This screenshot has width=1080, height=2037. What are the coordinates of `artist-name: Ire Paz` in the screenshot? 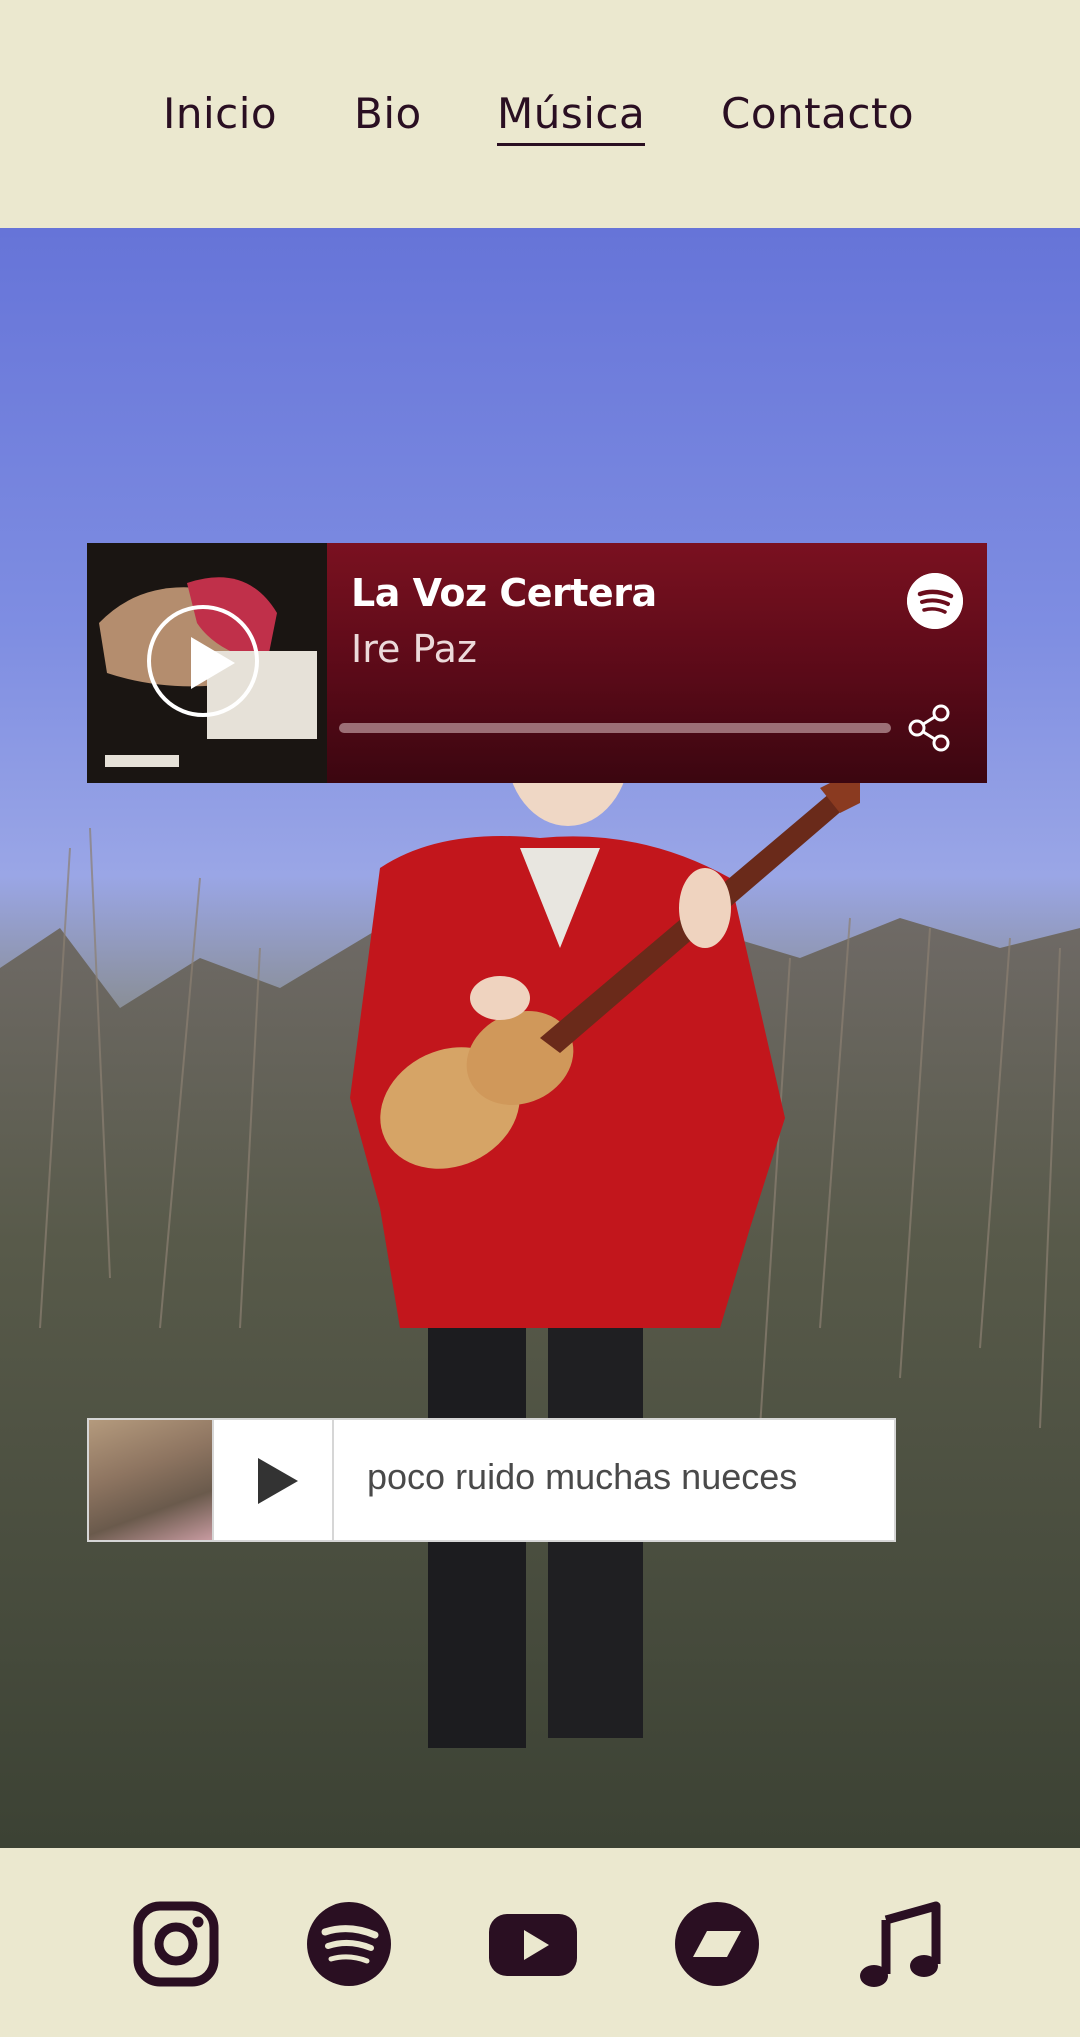 It's located at (414, 649).